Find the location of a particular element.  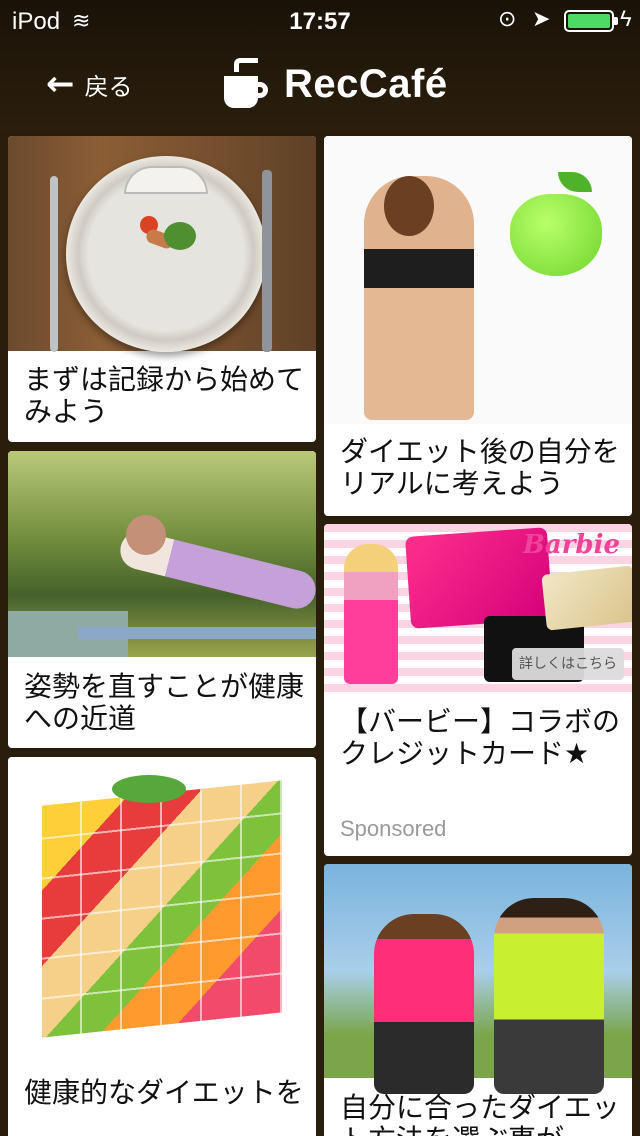

brand-name: RecCafé is located at coordinates (366, 83).